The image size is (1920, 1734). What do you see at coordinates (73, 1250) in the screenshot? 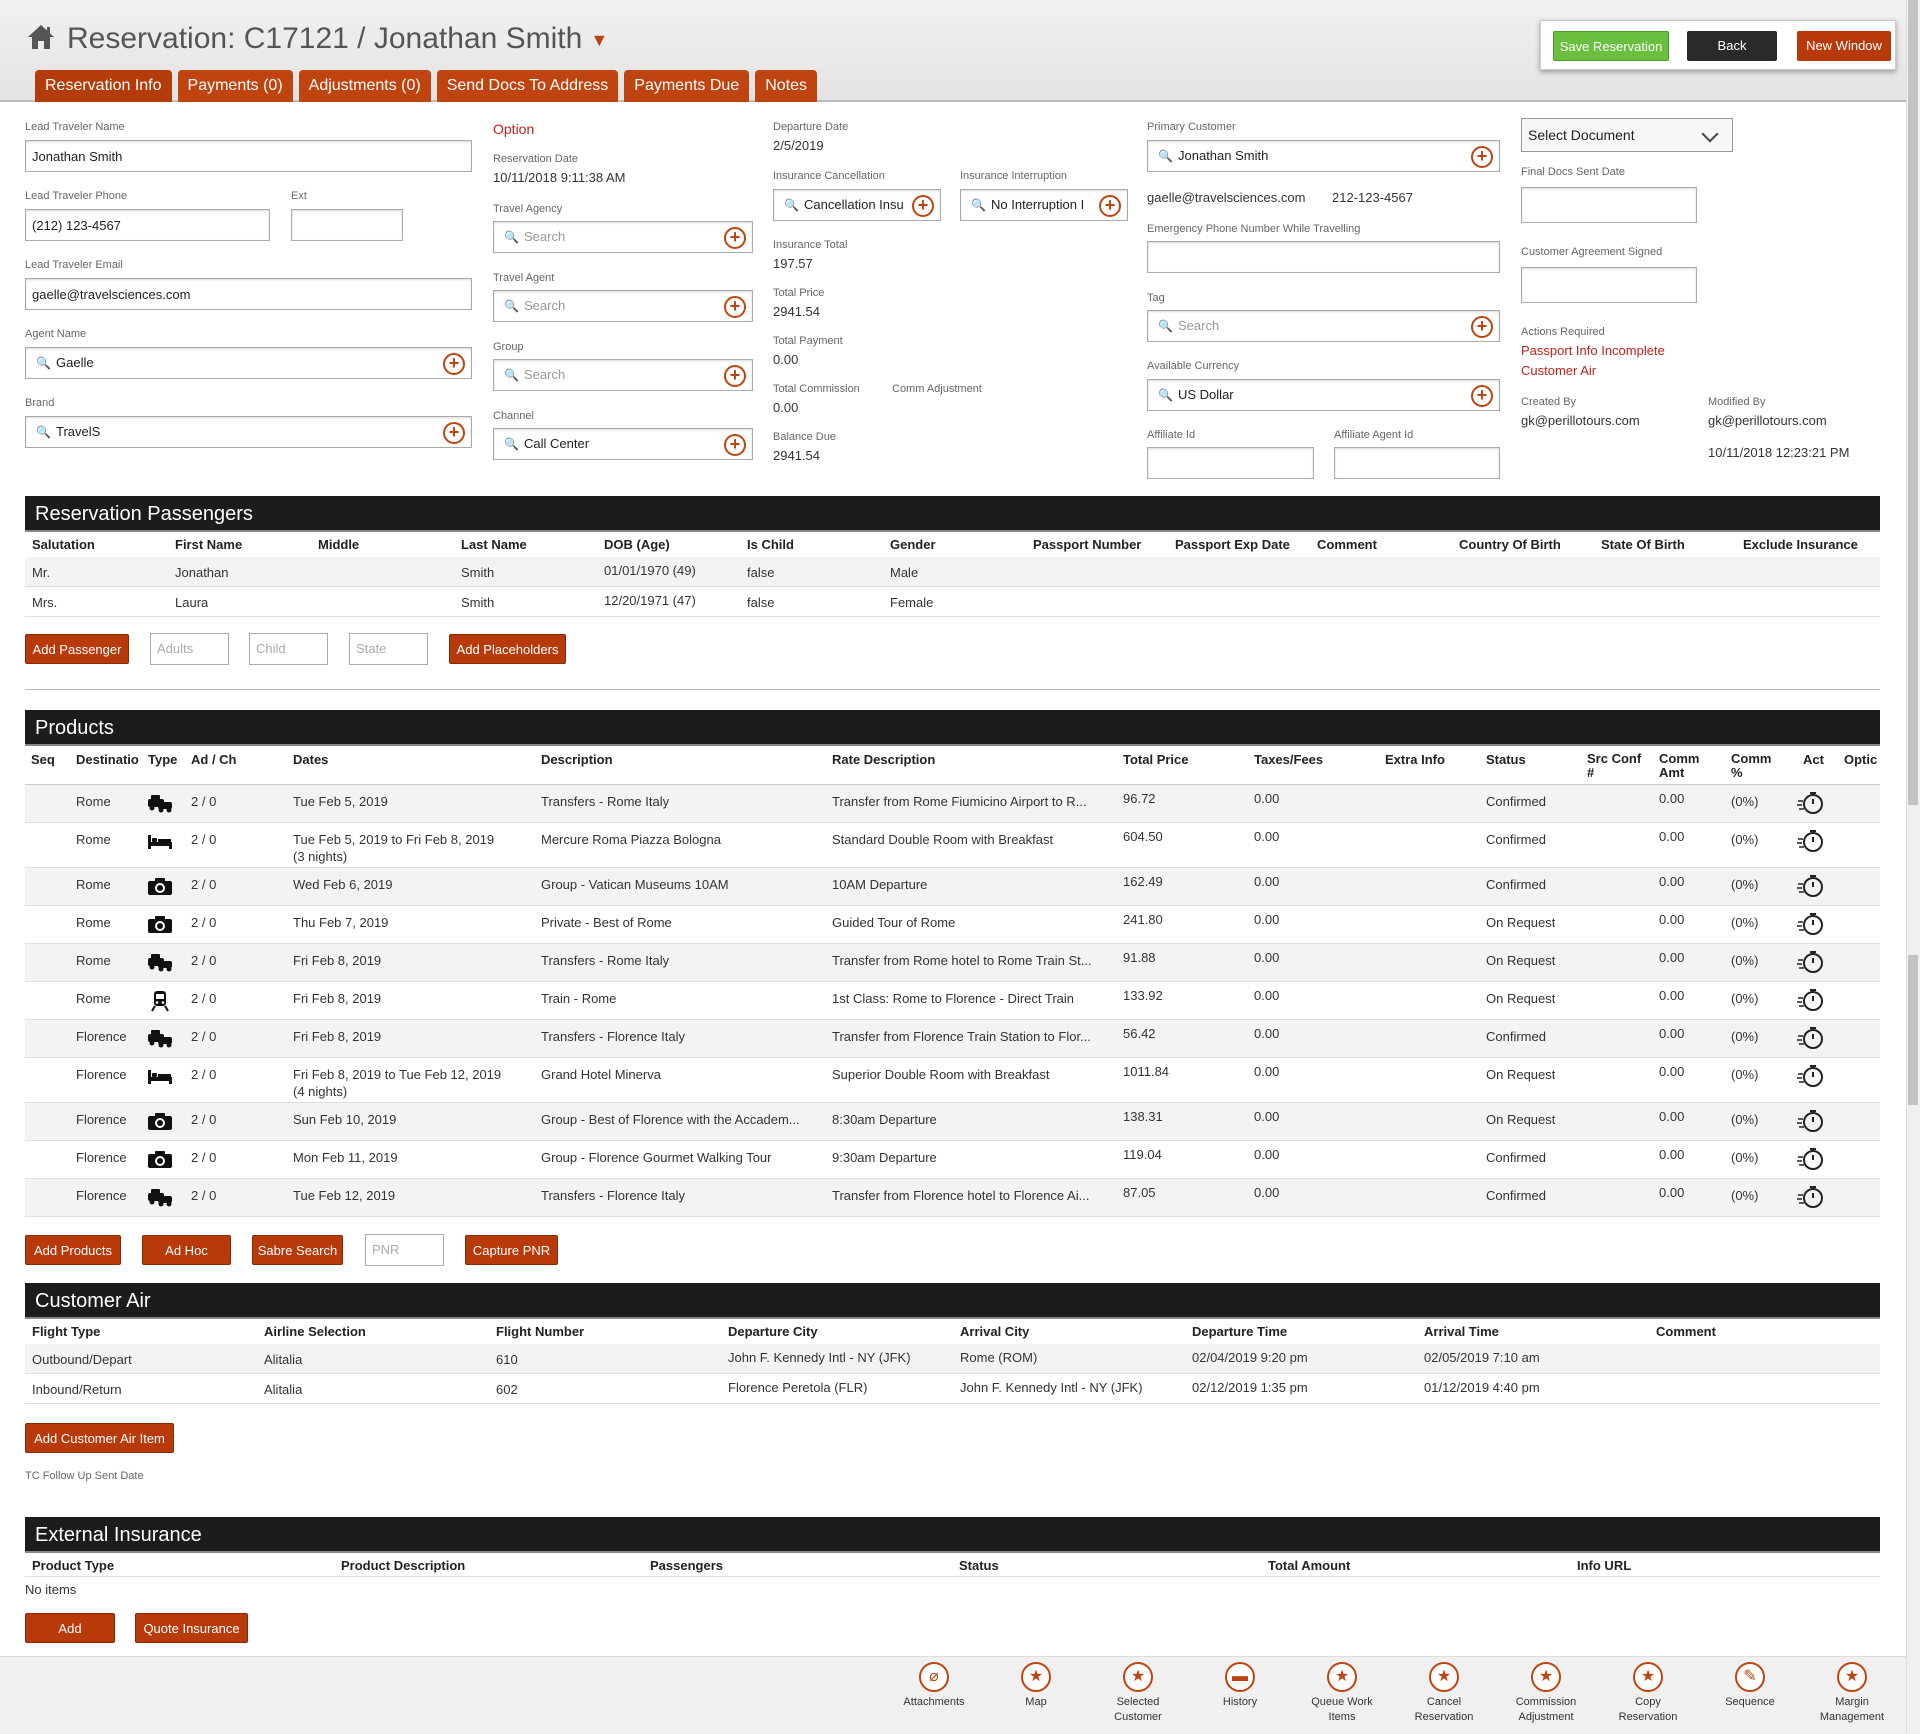
I see `add-products-button: Add Products` at bounding box center [73, 1250].